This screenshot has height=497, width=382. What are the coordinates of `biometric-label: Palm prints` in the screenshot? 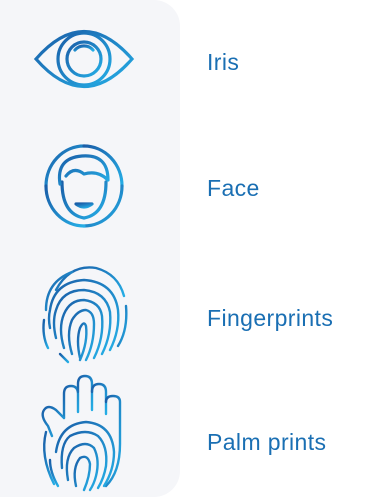 It's located at (267, 442).